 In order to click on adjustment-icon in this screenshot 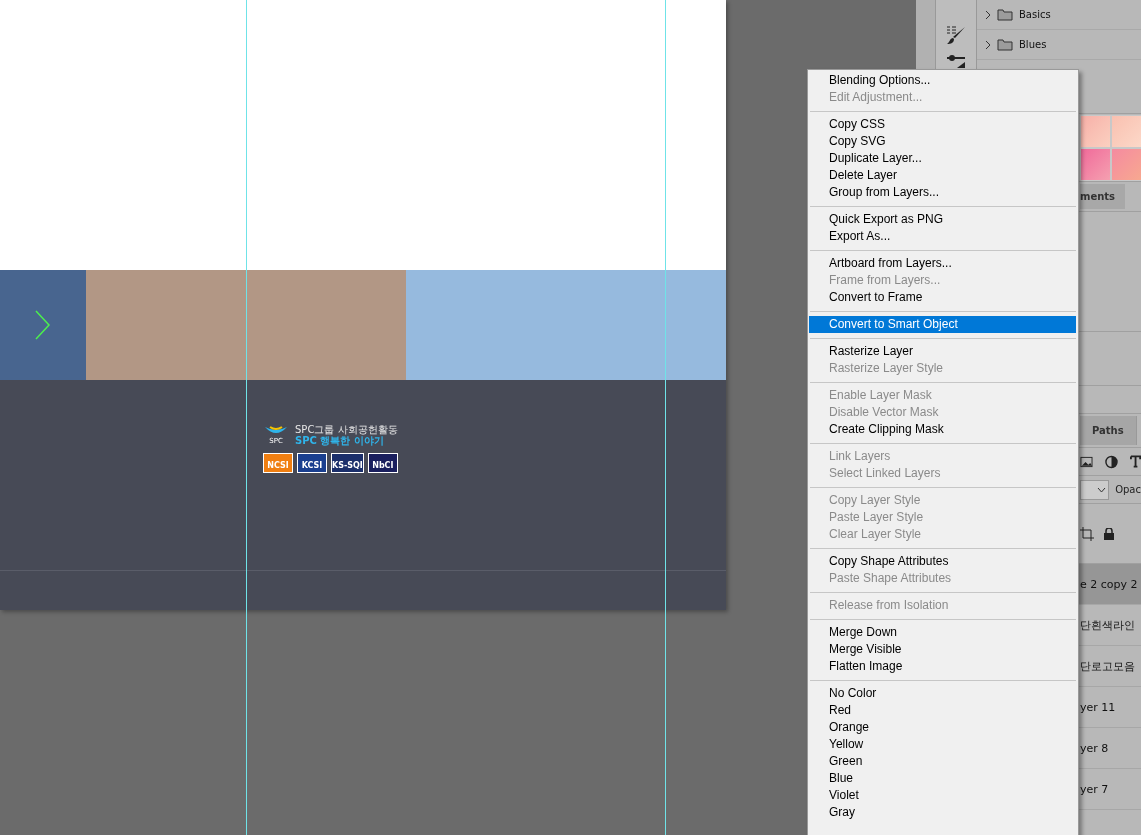, I will do `click(1111, 461)`.